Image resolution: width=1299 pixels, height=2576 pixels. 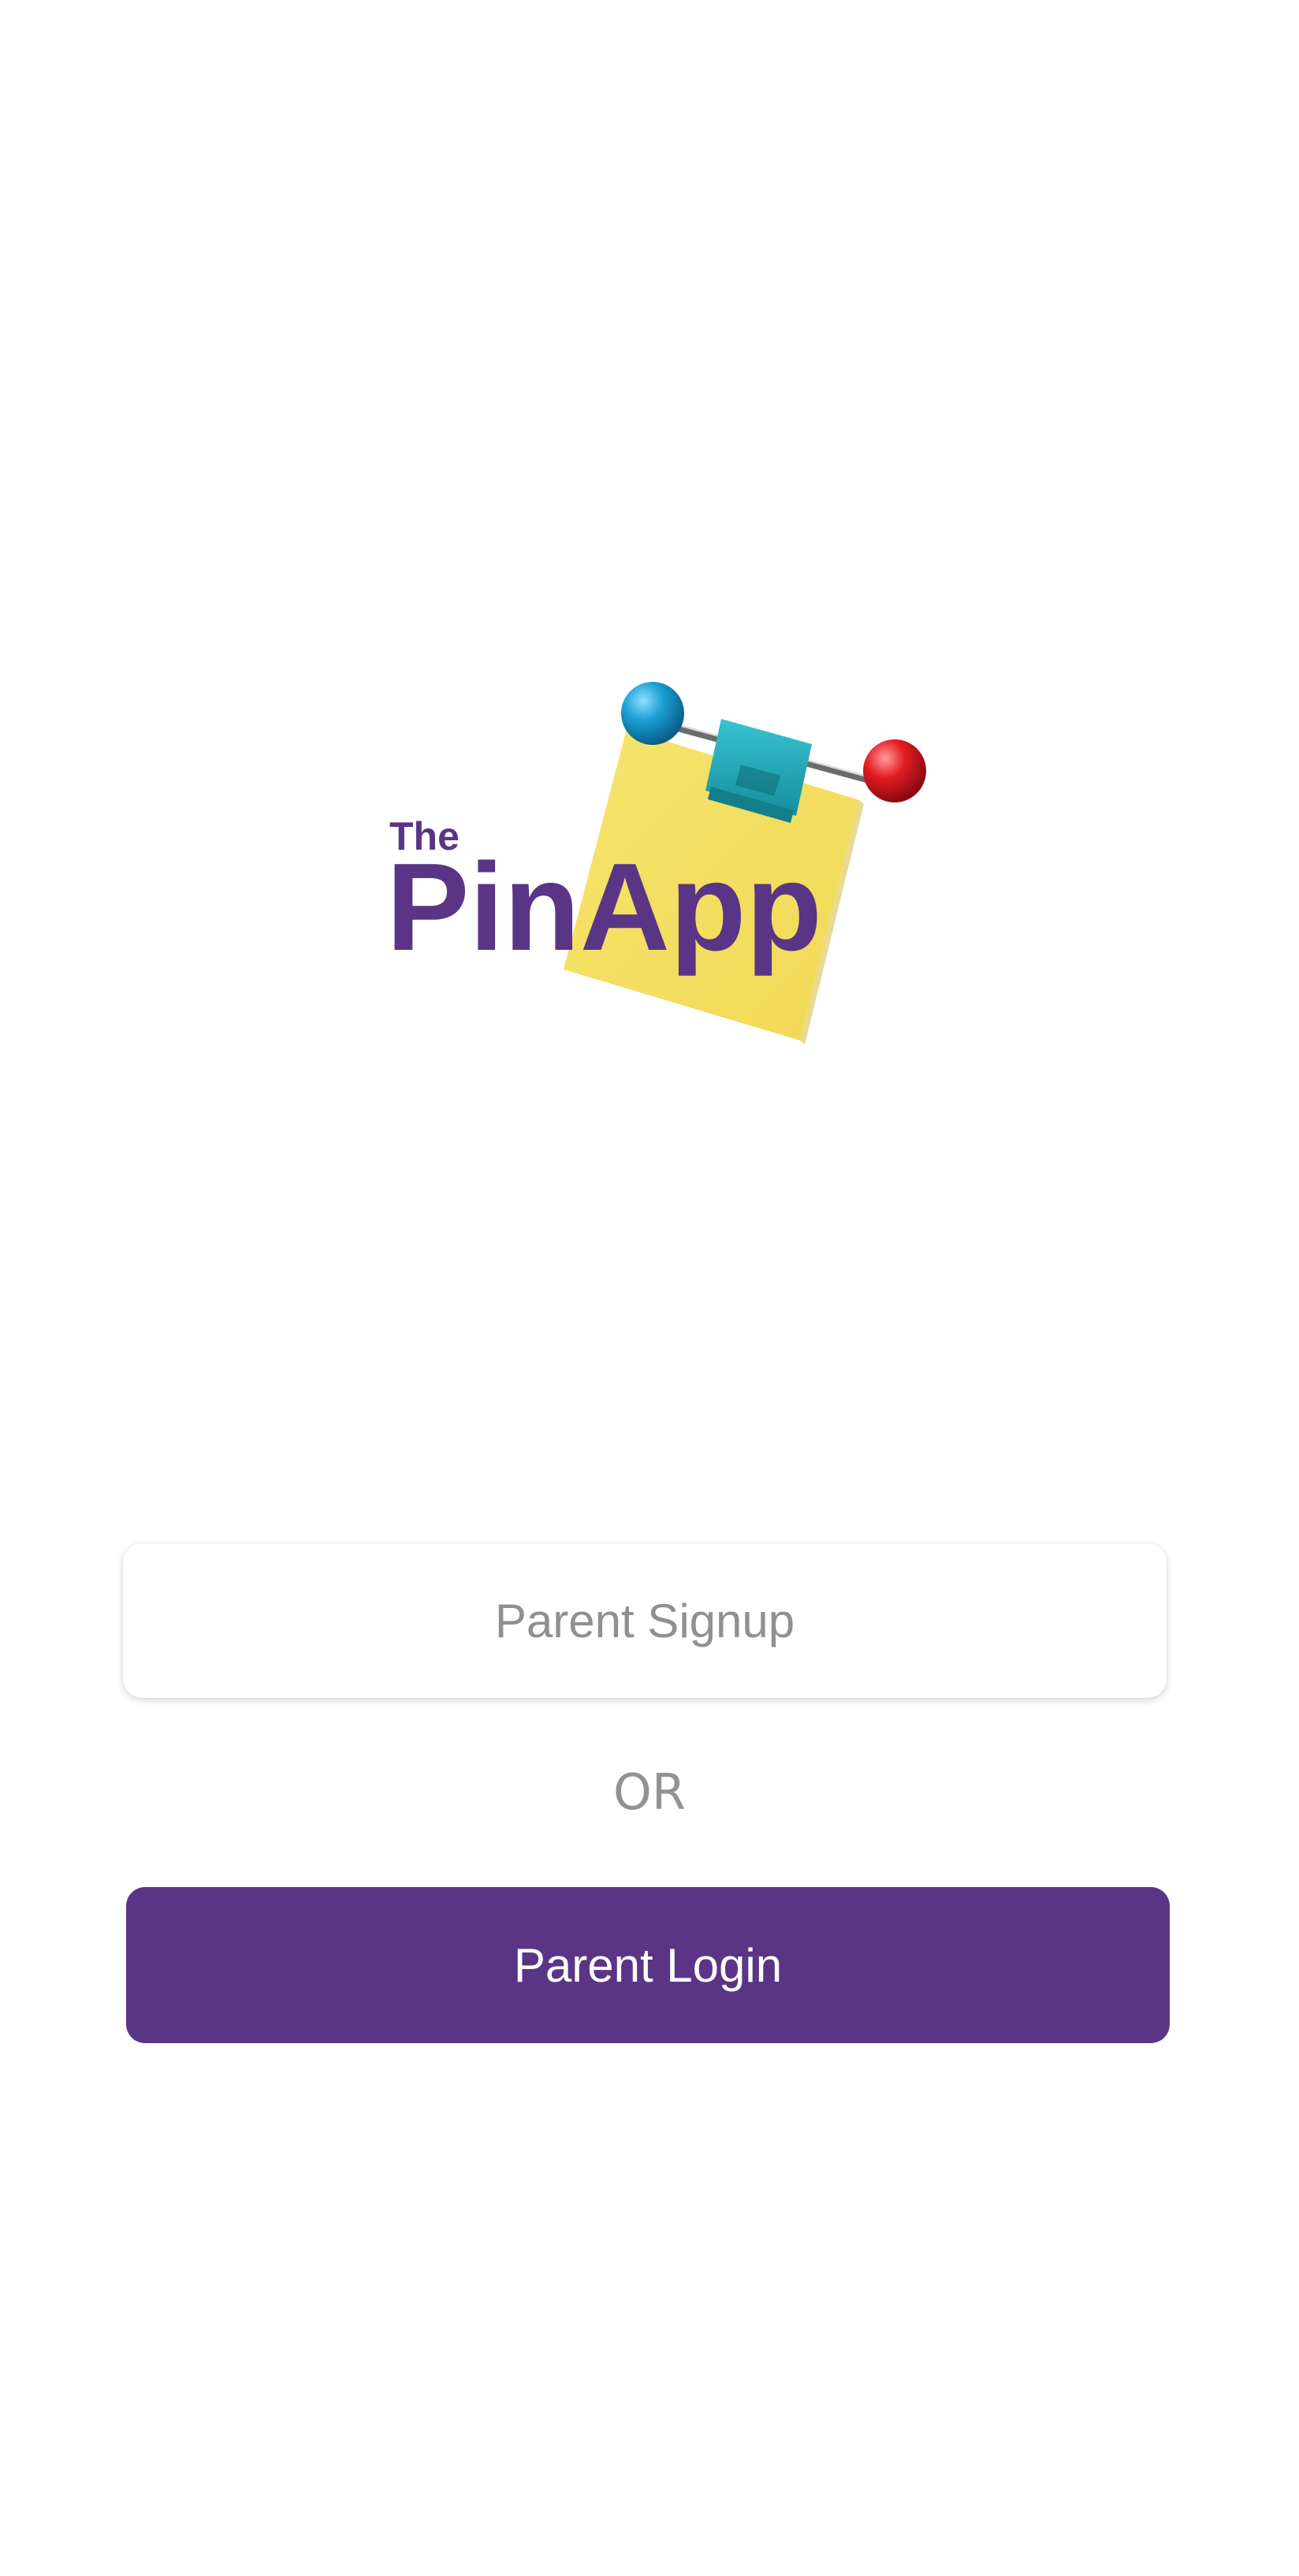 I want to click on parent-login-button: Parent Login, so click(x=648, y=1965).